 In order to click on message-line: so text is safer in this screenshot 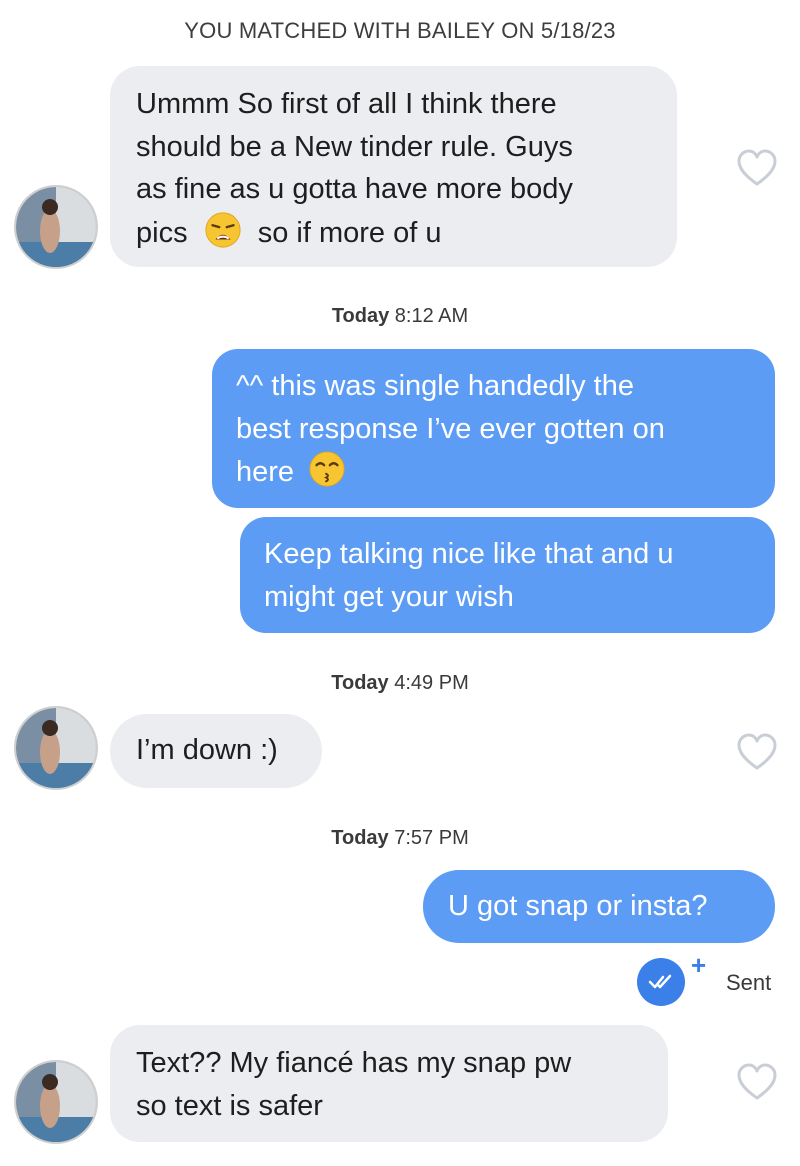, I will do `click(229, 1105)`.